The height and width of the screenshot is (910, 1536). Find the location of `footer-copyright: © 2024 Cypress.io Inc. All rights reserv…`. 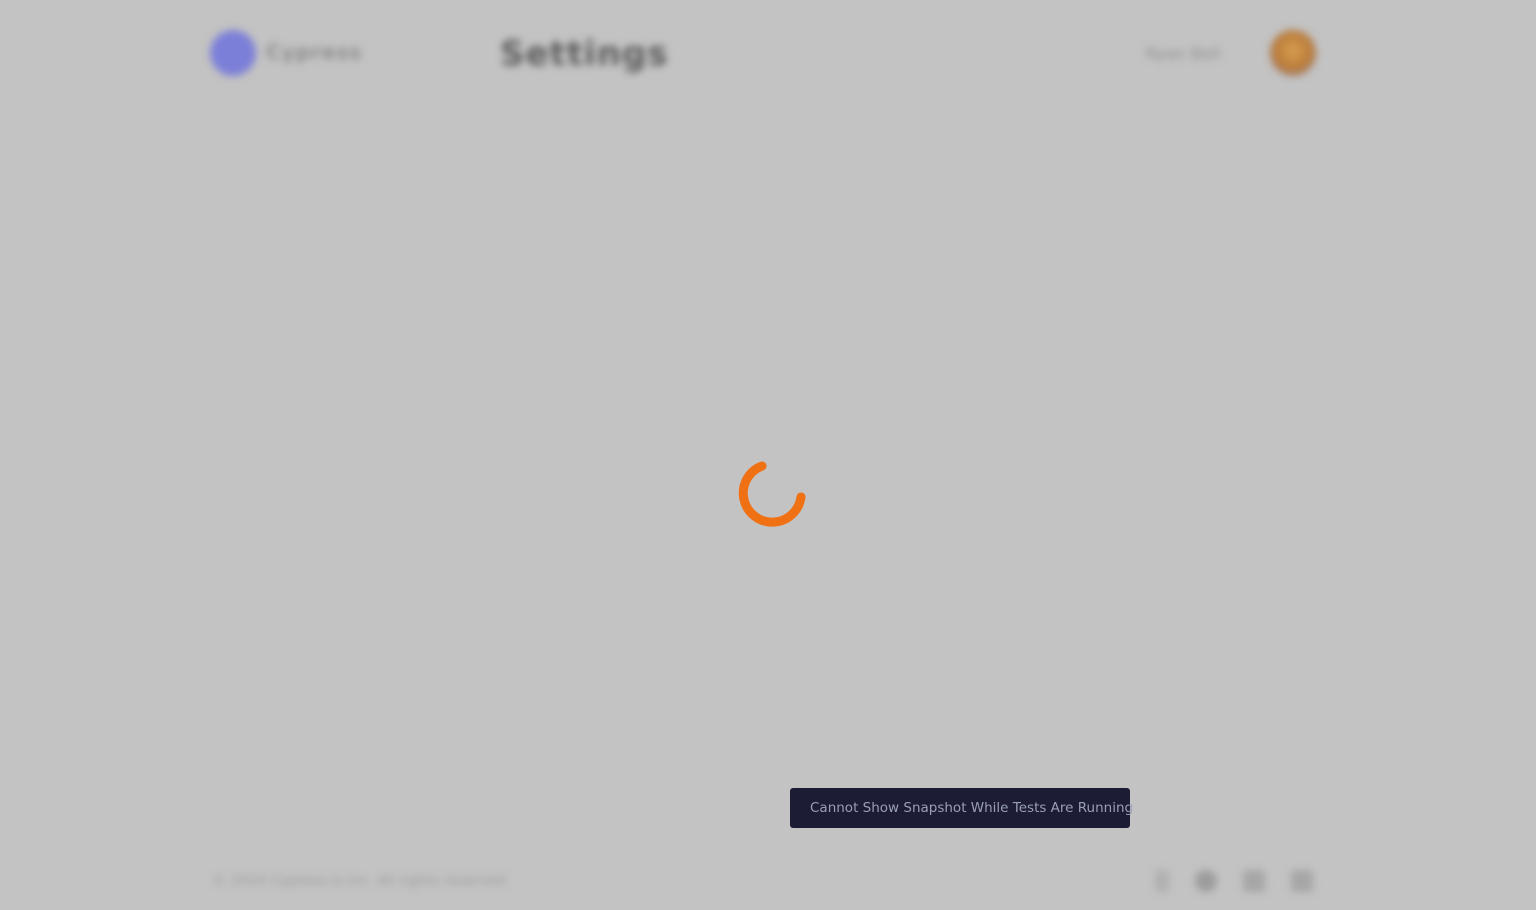

footer-copyright: © 2024 Cypress.io Inc. All rights reserv… is located at coordinates (359, 881).